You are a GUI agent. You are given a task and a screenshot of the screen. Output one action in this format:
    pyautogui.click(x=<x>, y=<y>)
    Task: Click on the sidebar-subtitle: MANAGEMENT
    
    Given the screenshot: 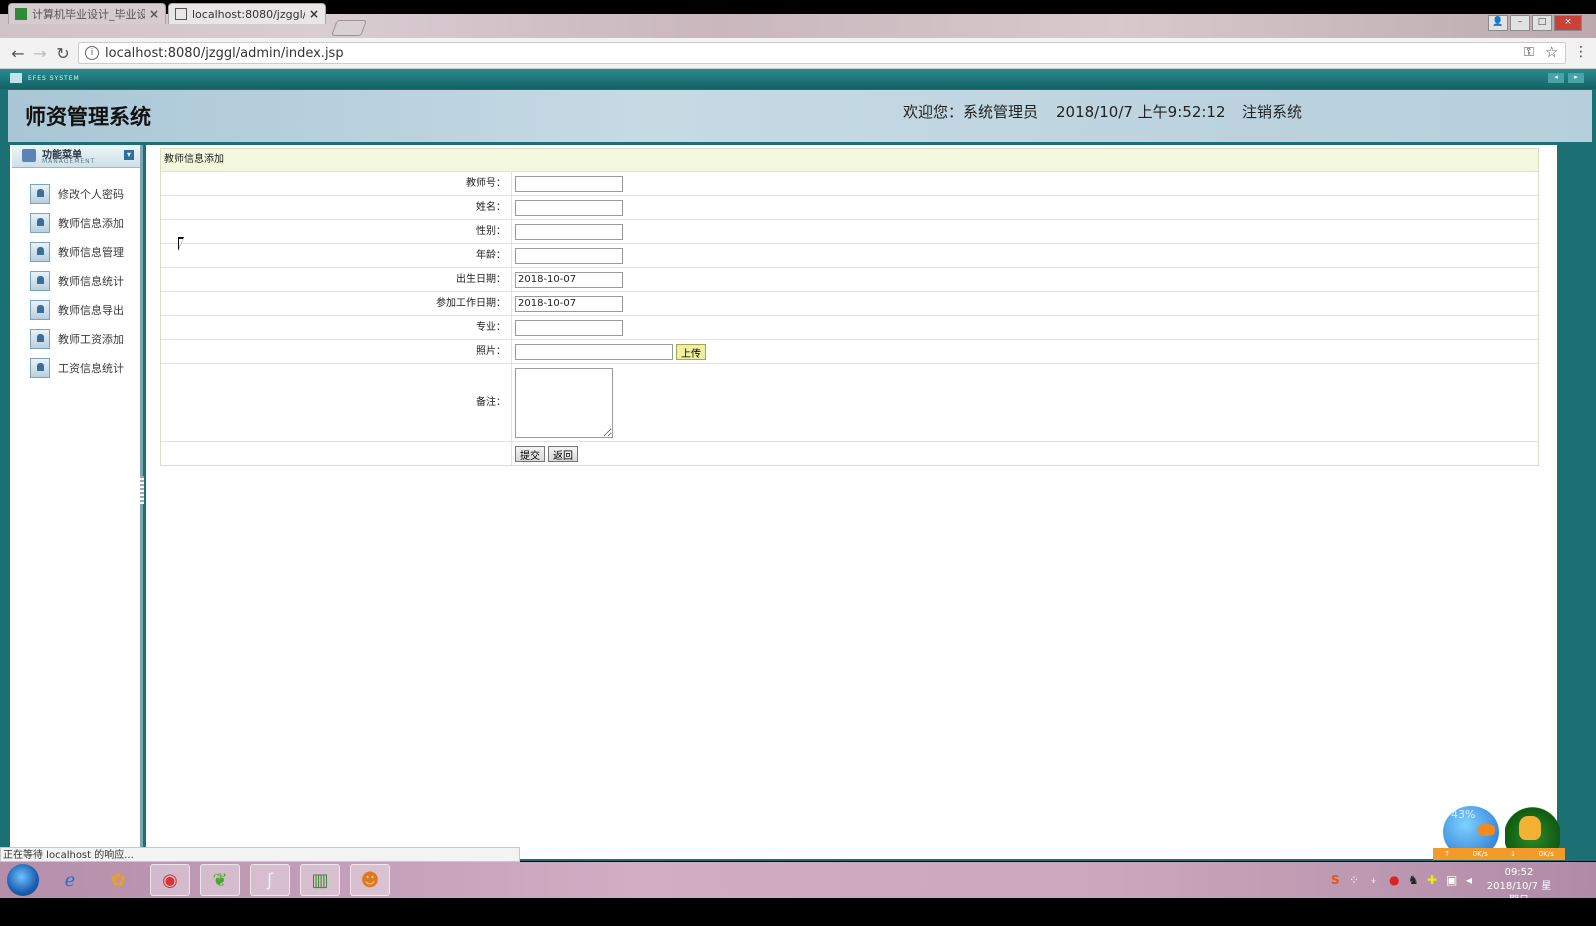 What is the action you would take?
    pyautogui.click(x=69, y=161)
    